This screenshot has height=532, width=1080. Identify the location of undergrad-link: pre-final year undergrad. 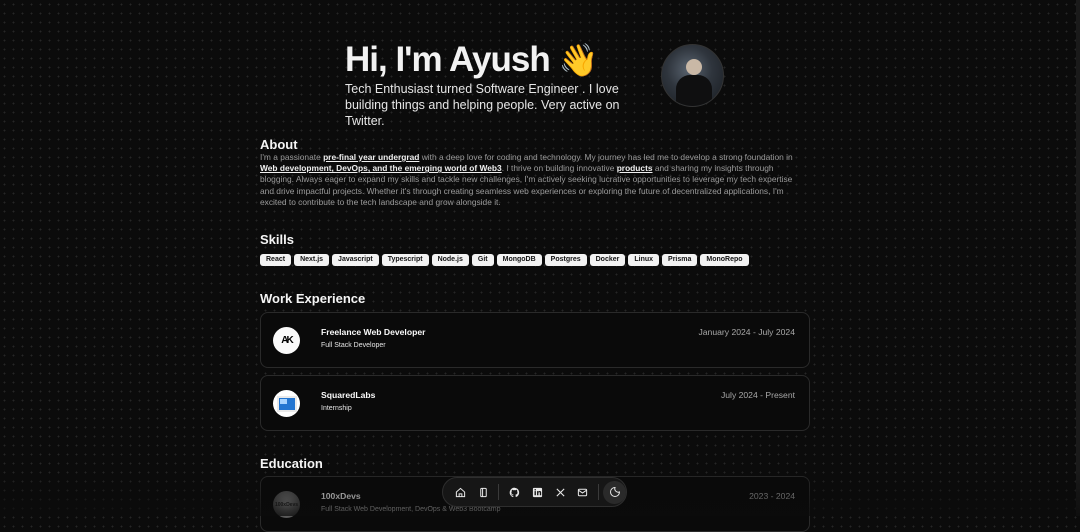
(371, 157).